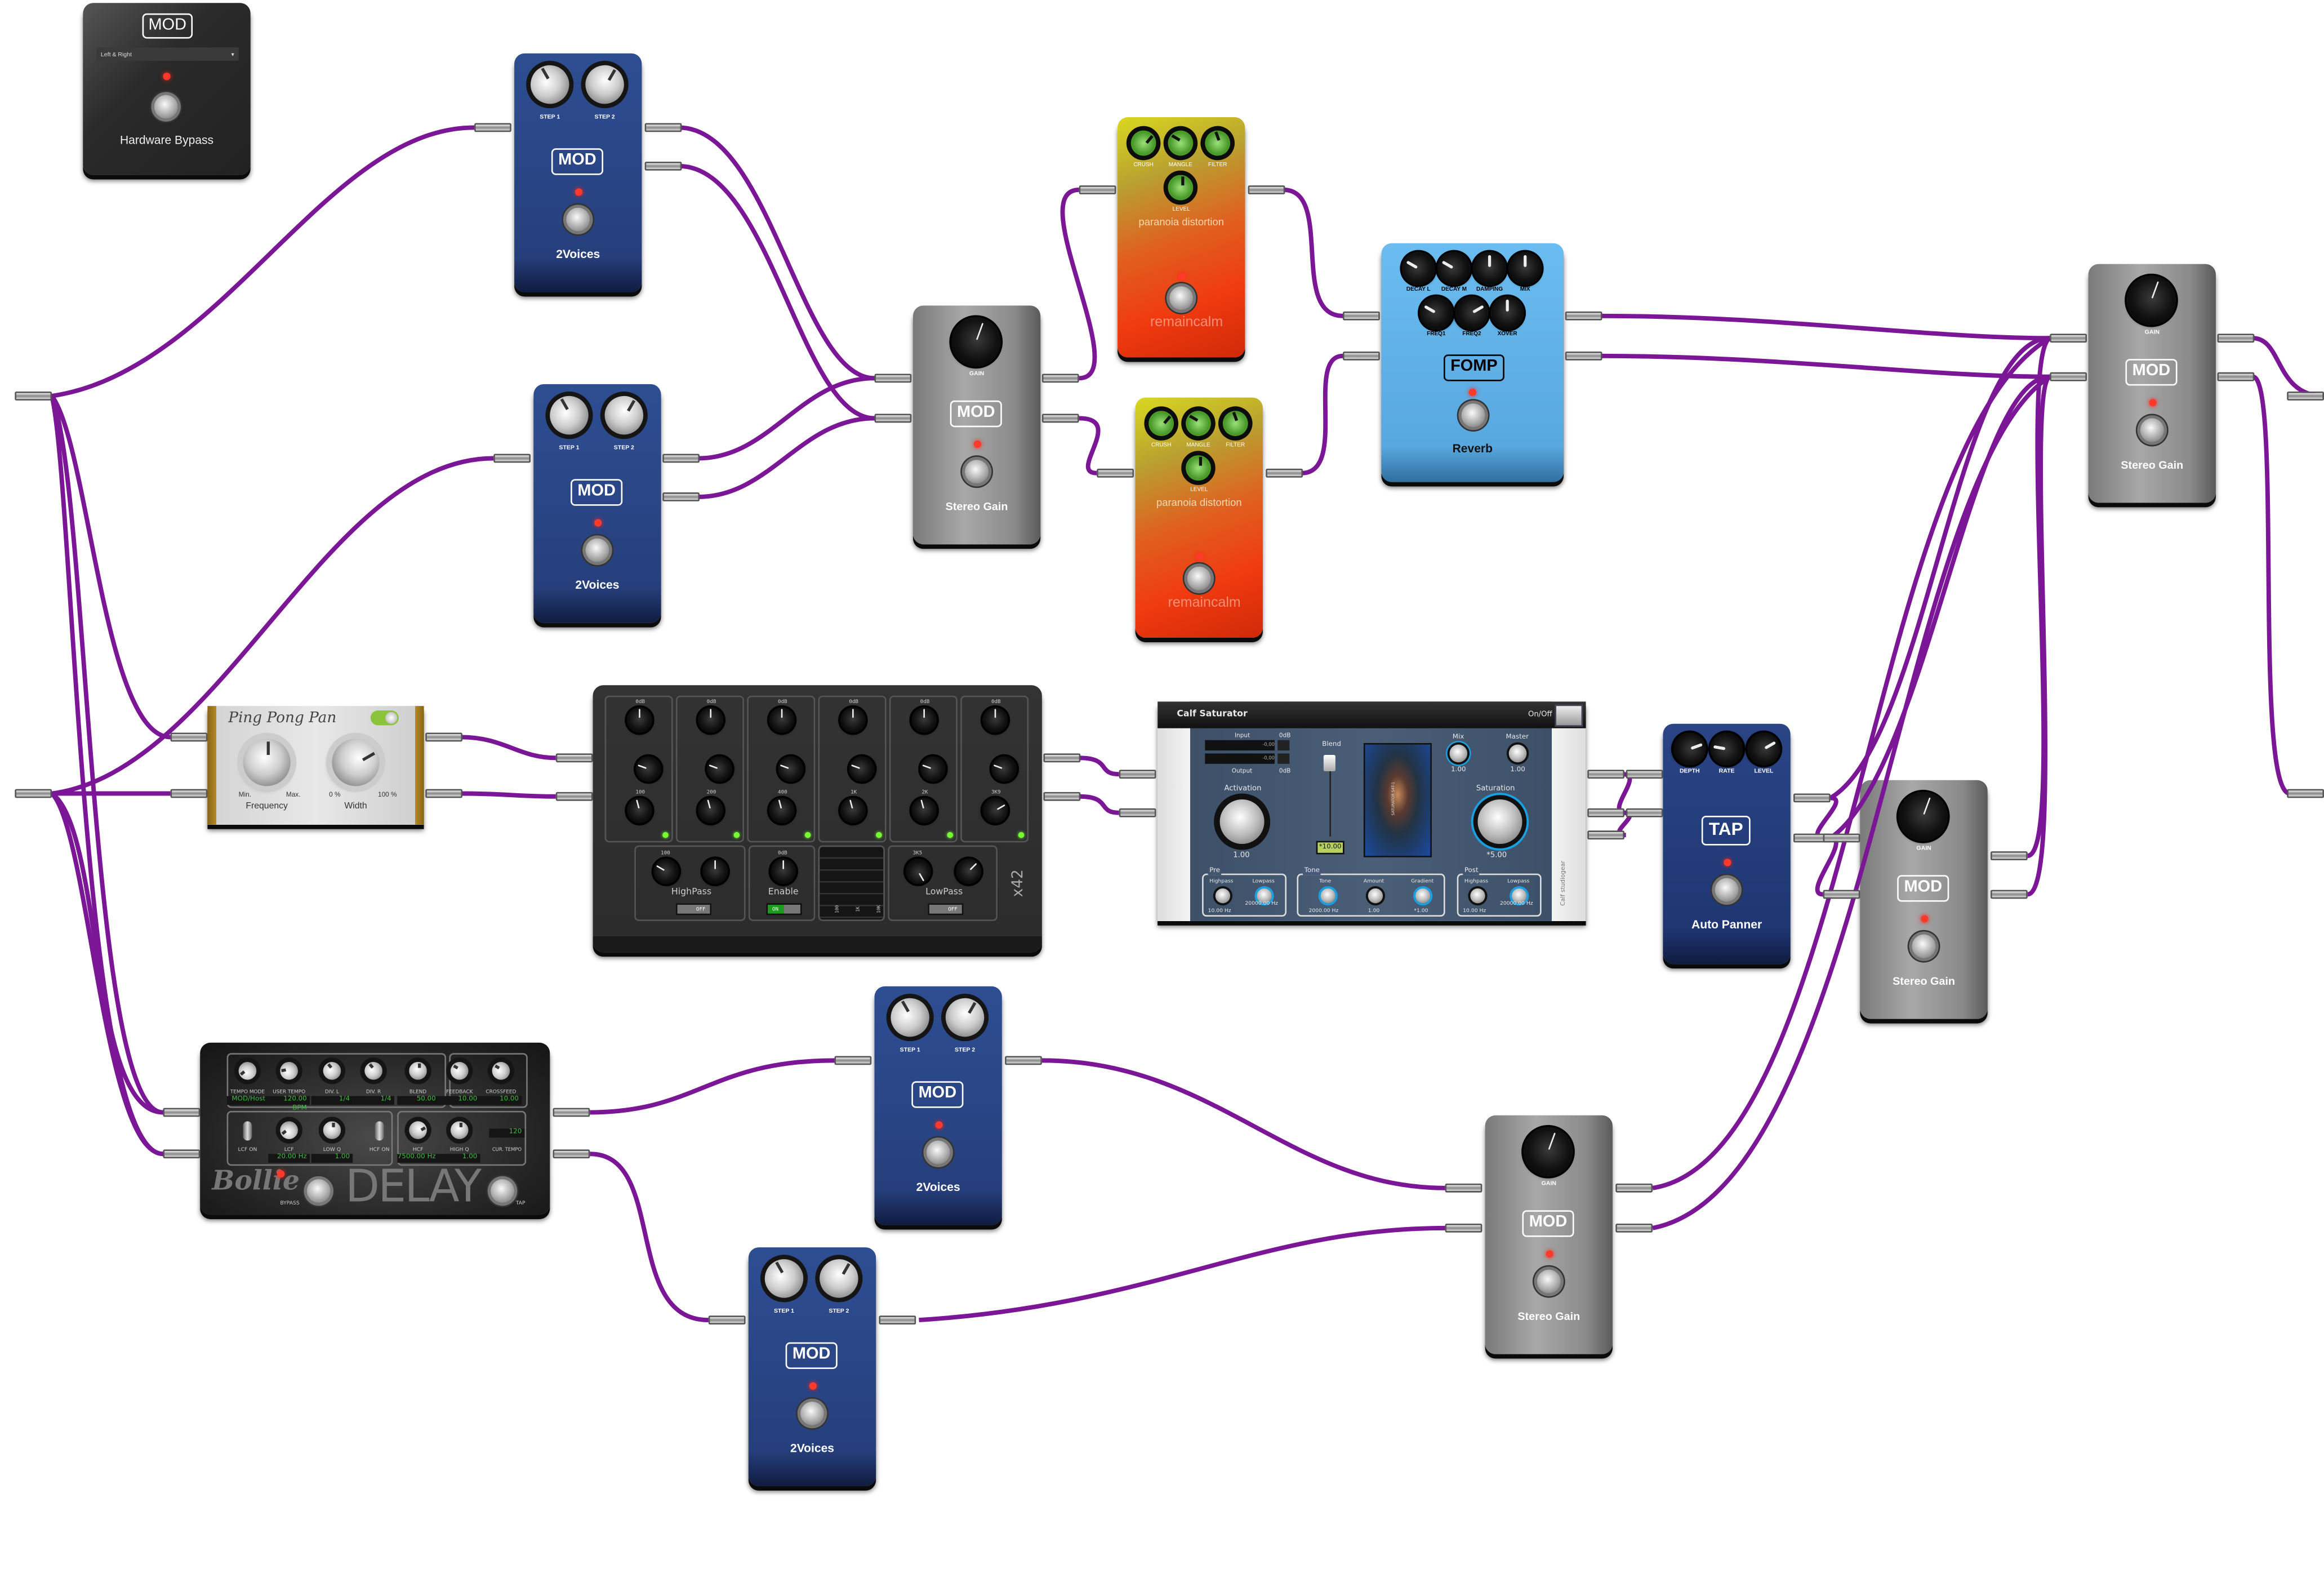 The image size is (2324, 1587). Describe the element at coordinates (784, 872) in the screenshot. I see `output-gain-knob` at that location.